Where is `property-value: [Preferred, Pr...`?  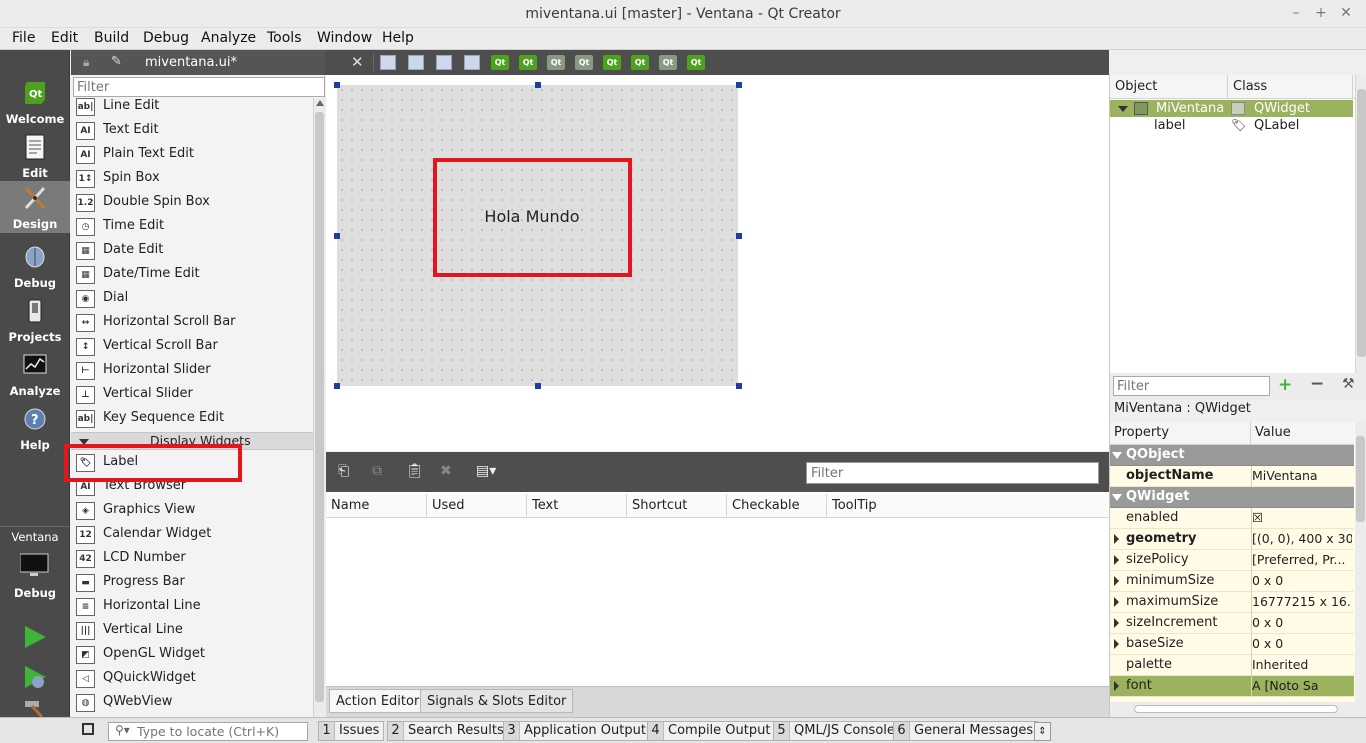
property-value: [Preferred, Pr... is located at coordinates (1302, 559).